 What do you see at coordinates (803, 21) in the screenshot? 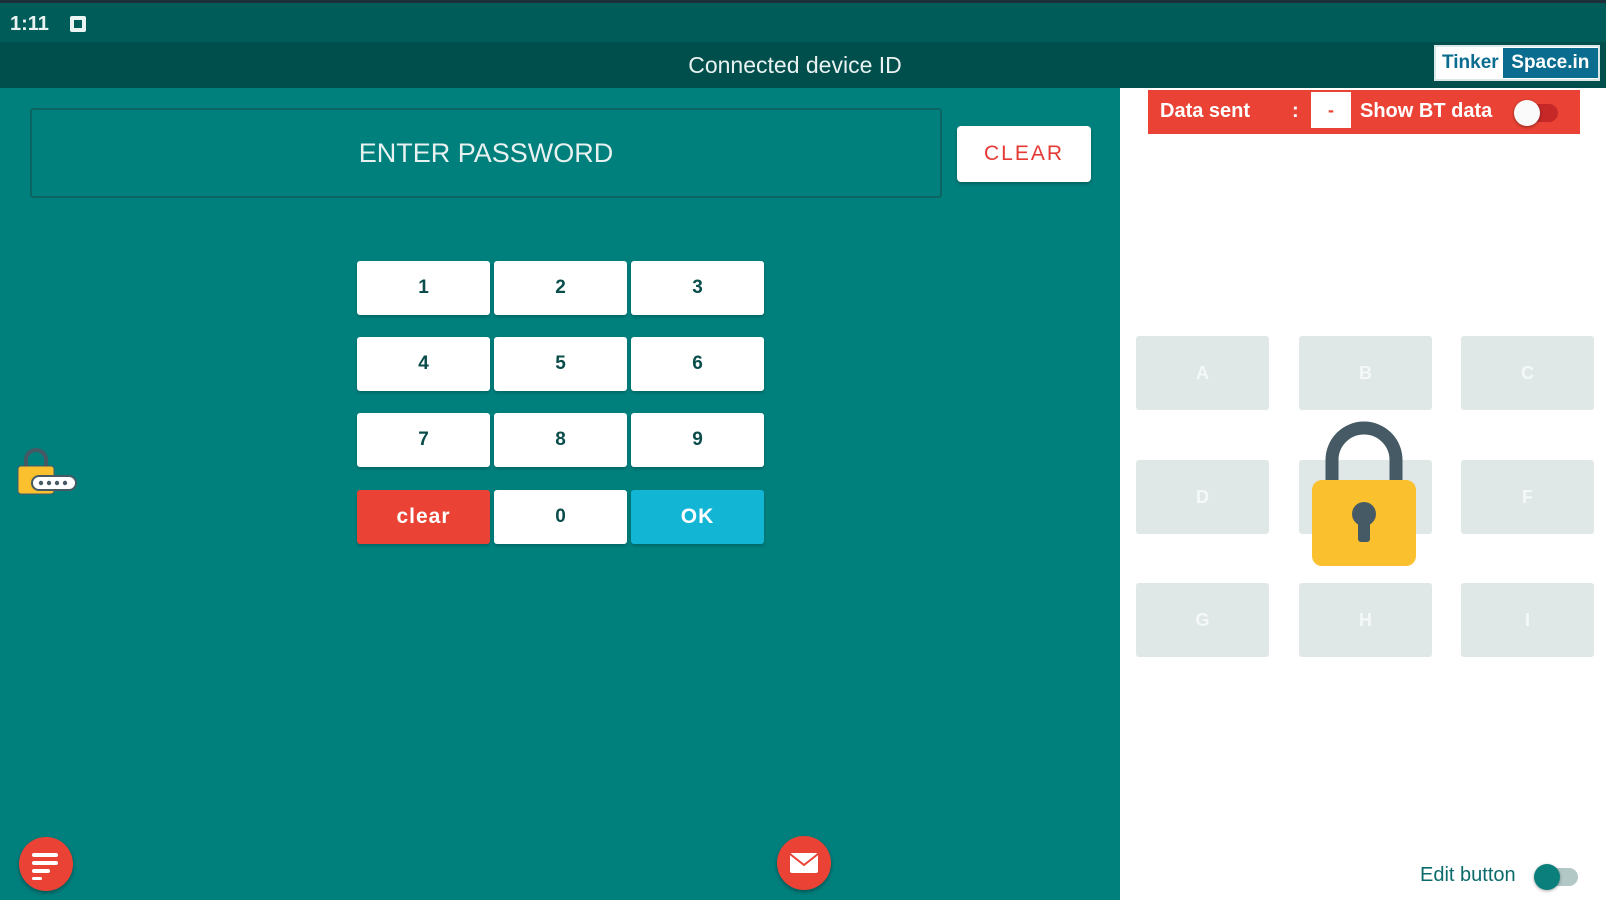
I see `status-bar: 1:11` at bounding box center [803, 21].